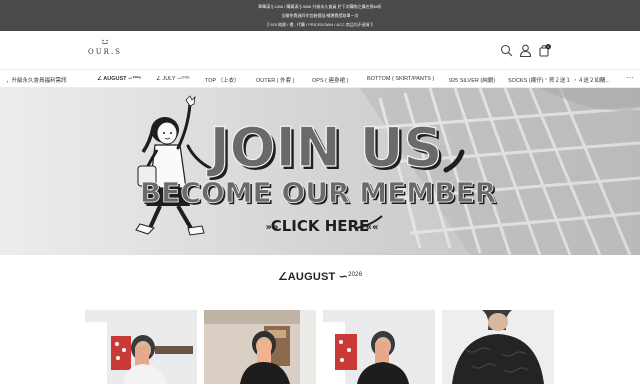  I want to click on ellipsis-icon: ⋯, so click(630, 77).